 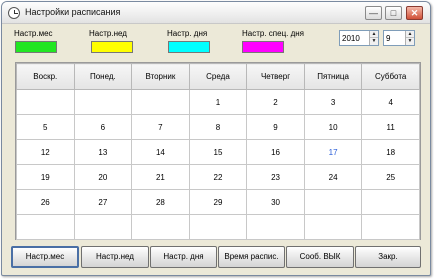 I want to click on day-cell: 18, so click(x=390, y=152).